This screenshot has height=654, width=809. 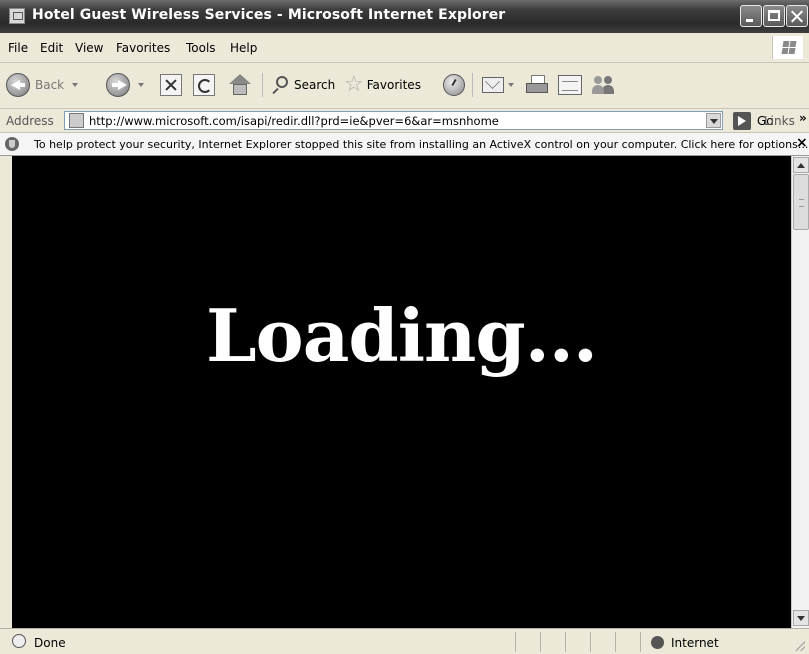 I want to click on maximize-button, so click(x=774, y=16).